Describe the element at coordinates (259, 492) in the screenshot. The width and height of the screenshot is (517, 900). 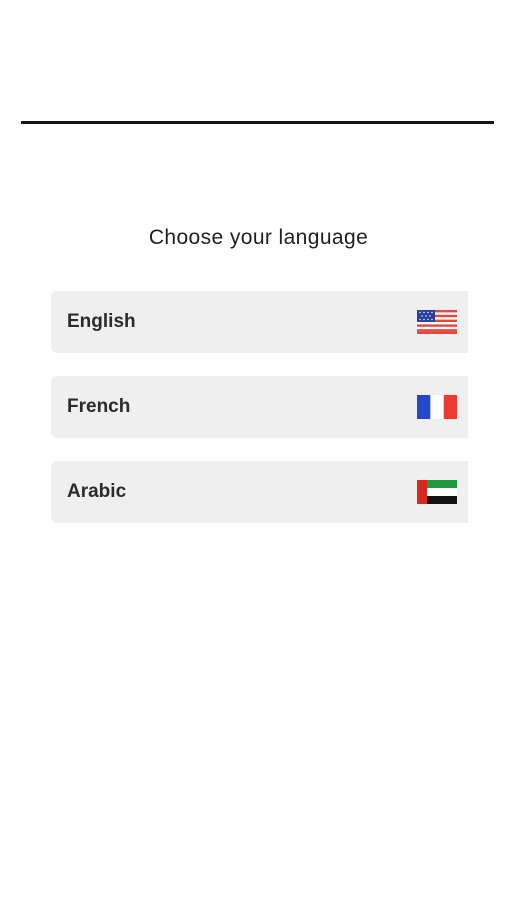
I see `language-option-arabic: Arabic` at that location.